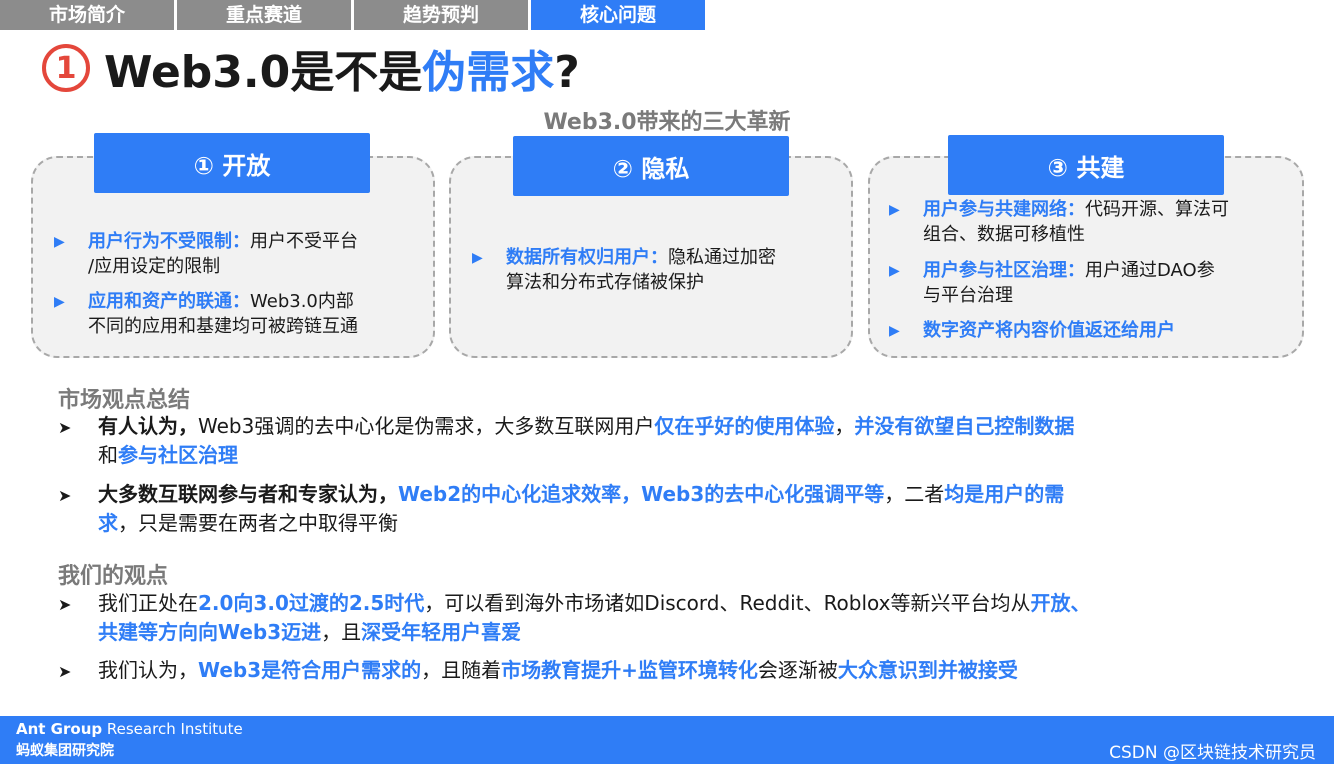 The width and height of the screenshot is (1334, 770). What do you see at coordinates (87, 15) in the screenshot?
I see `tab-market-intro: 市场简介` at bounding box center [87, 15].